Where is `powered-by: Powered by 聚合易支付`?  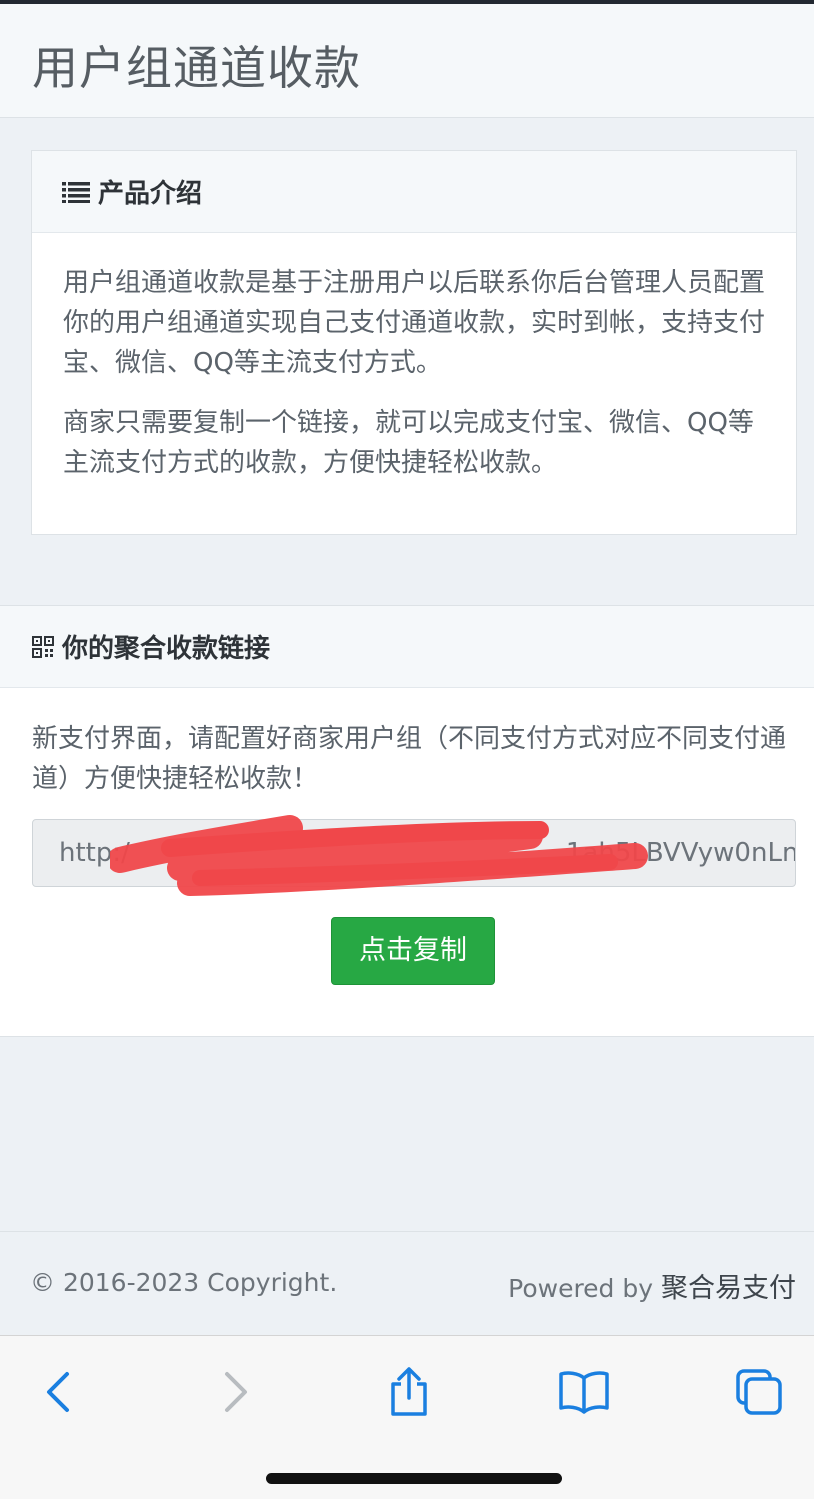 powered-by: Powered by 聚合易支付 is located at coordinates (652, 1285).